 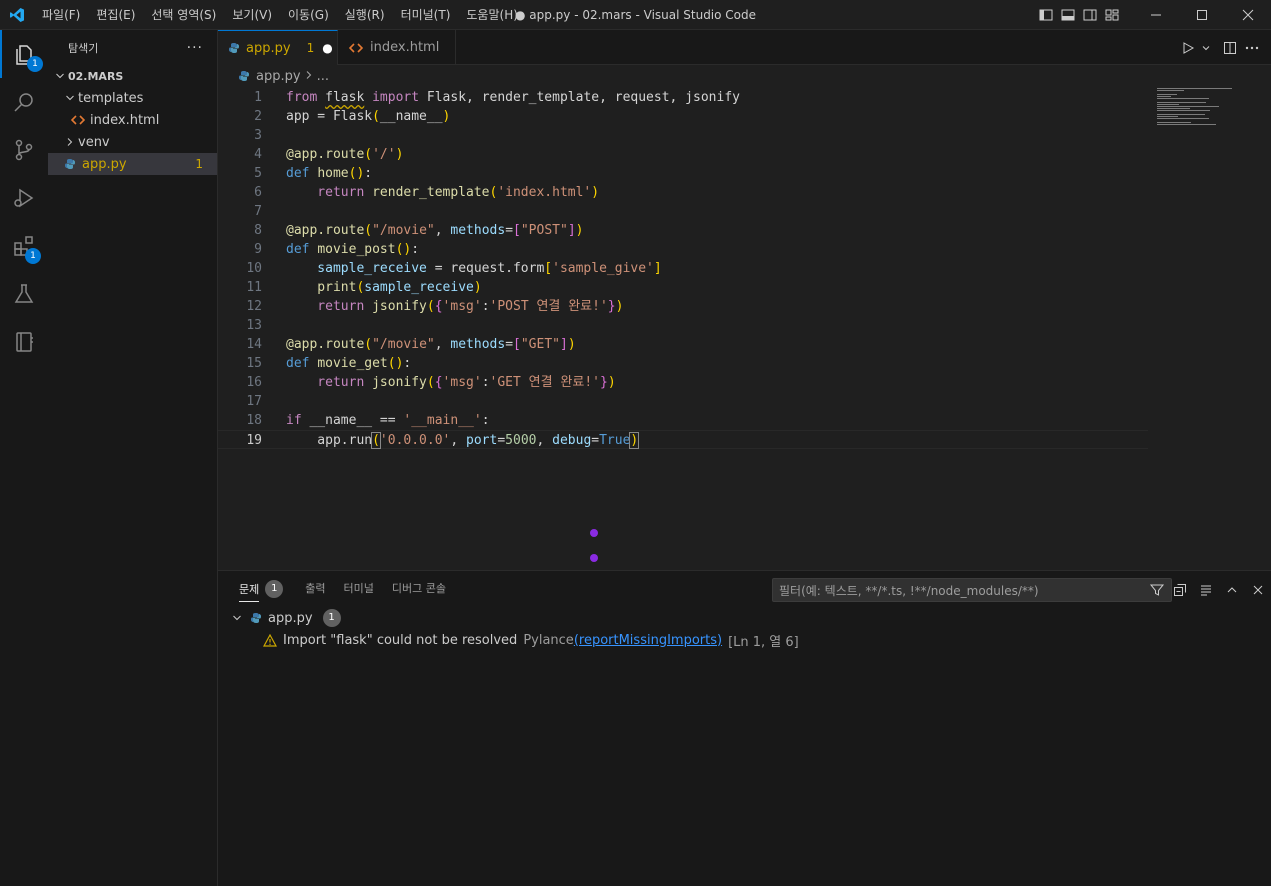 What do you see at coordinates (1232, 590) in the screenshot?
I see `maximize-panel-icon` at bounding box center [1232, 590].